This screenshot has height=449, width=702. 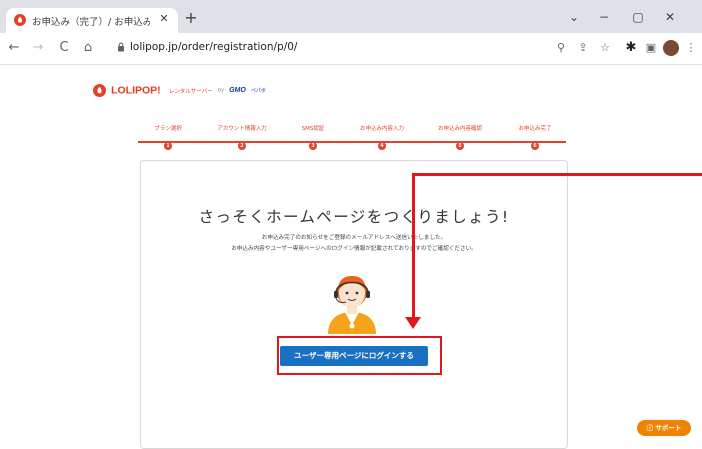 I want to click on reload-icon: C, so click(x=64, y=48).